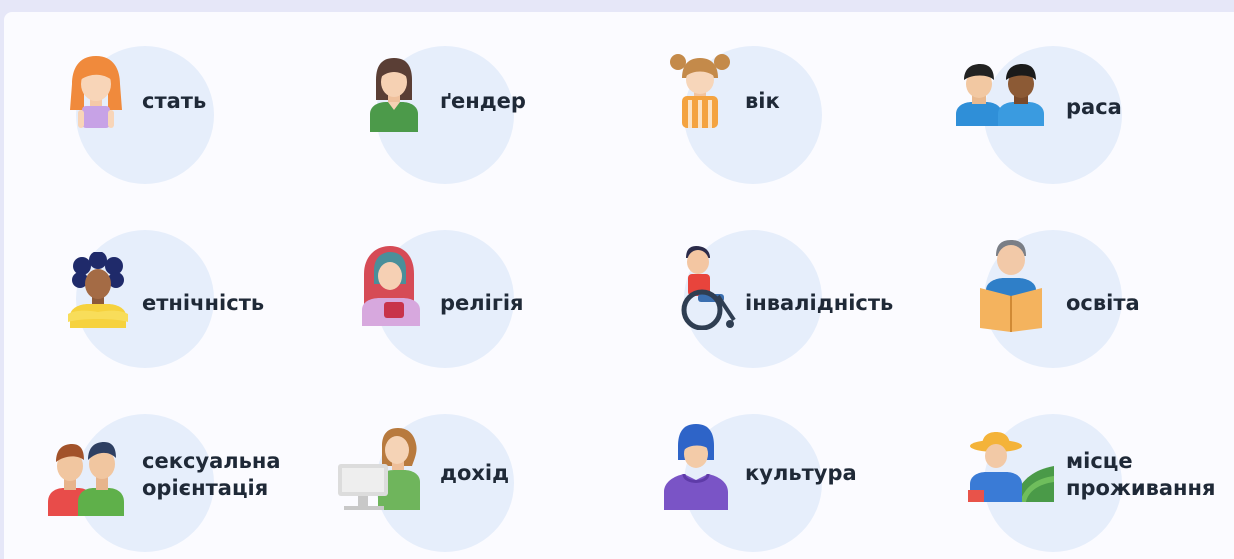  What do you see at coordinates (1103, 303) in the screenshot?
I see `item-label: освіта` at bounding box center [1103, 303].